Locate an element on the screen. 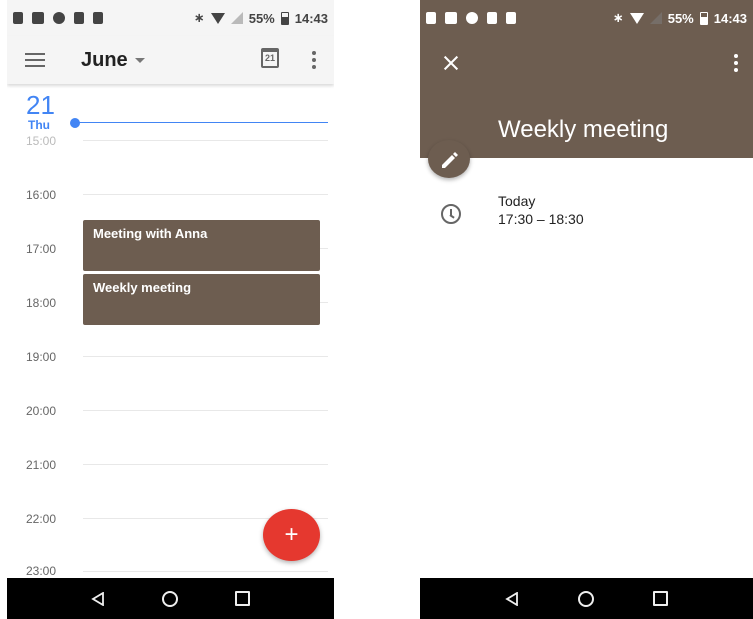  event-meeting-with-anna: Meeting with Anna is located at coordinates (201, 245).